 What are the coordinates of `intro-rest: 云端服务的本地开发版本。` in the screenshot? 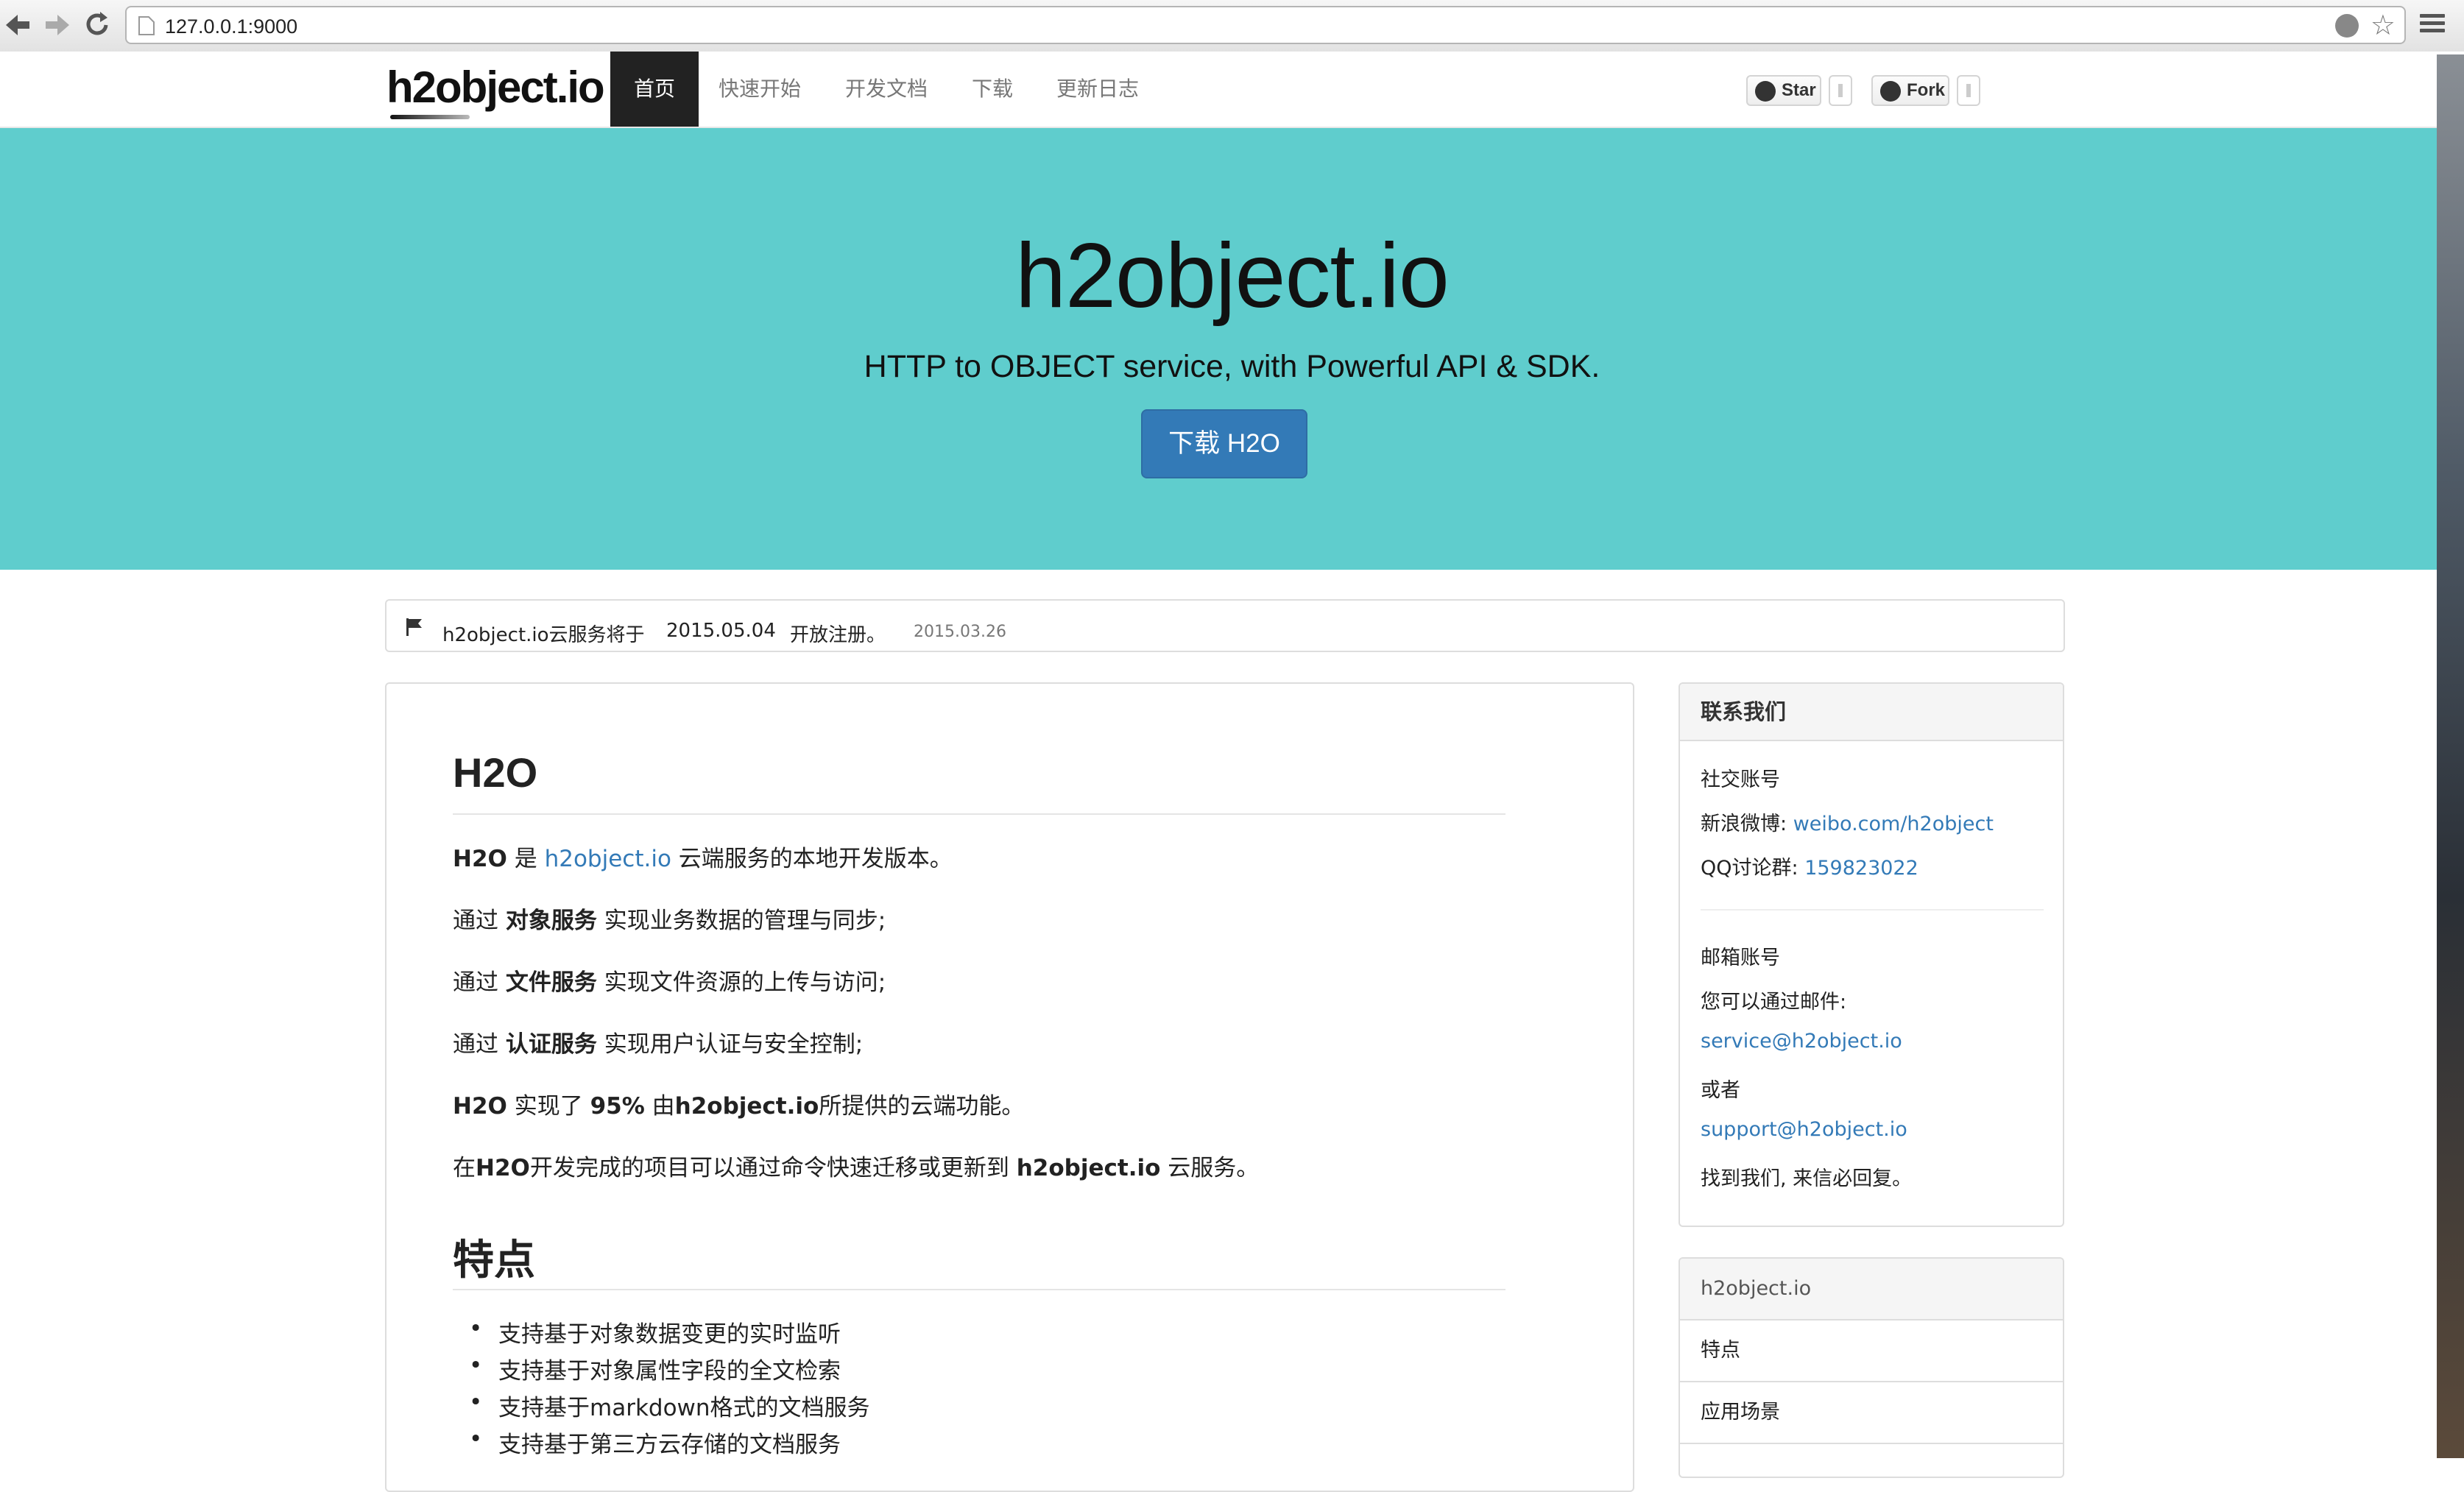 It's located at (812, 859).